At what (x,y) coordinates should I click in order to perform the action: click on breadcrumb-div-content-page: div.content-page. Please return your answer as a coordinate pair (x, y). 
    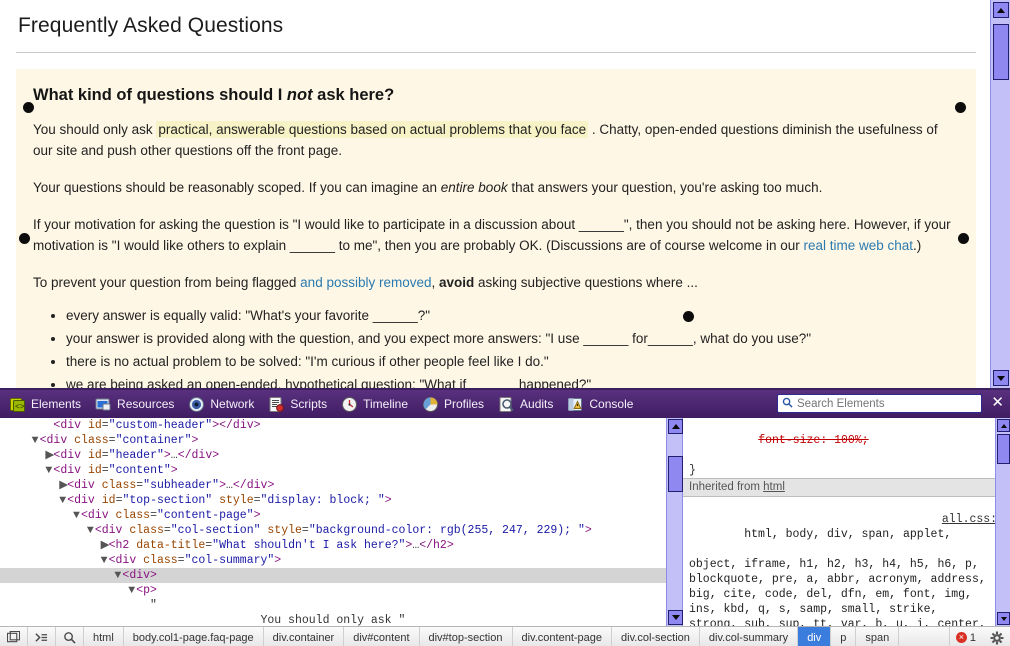
    Looking at the image, I should click on (563, 636).